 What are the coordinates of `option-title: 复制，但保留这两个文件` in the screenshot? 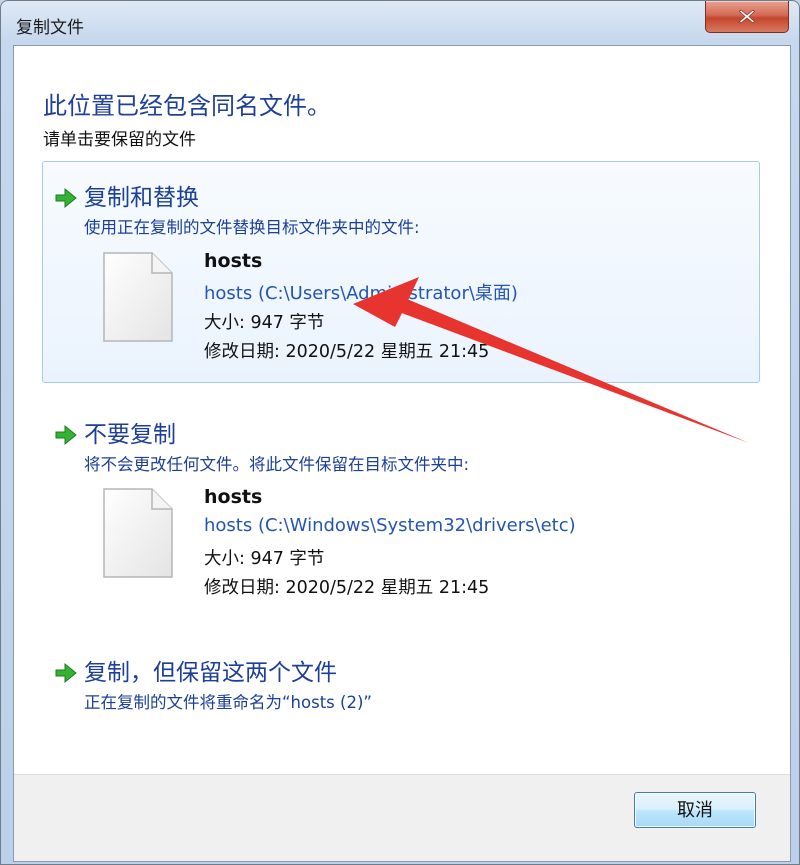 It's located at (210, 673).